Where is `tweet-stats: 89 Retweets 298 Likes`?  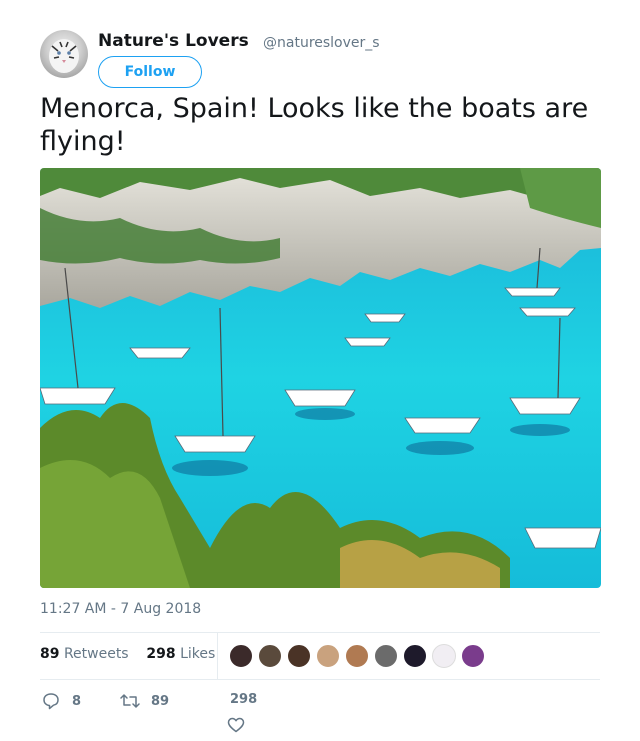 tweet-stats: 89 Retweets 298 Likes is located at coordinates (127, 654).